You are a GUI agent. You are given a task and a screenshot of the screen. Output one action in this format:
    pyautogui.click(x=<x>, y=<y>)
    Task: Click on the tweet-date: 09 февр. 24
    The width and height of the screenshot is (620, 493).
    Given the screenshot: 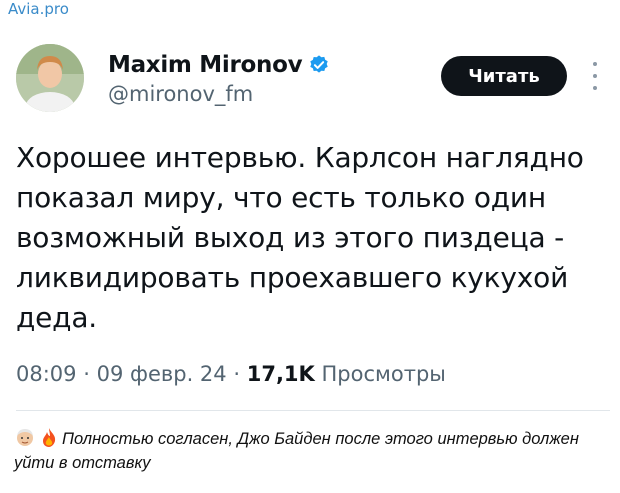 What is the action you would take?
    pyautogui.click(x=162, y=374)
    